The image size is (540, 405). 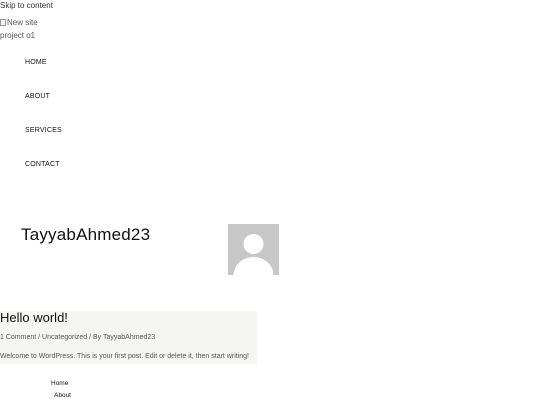 I want to click on footer-nav-item-home: Home, so click(x=59, y=383).